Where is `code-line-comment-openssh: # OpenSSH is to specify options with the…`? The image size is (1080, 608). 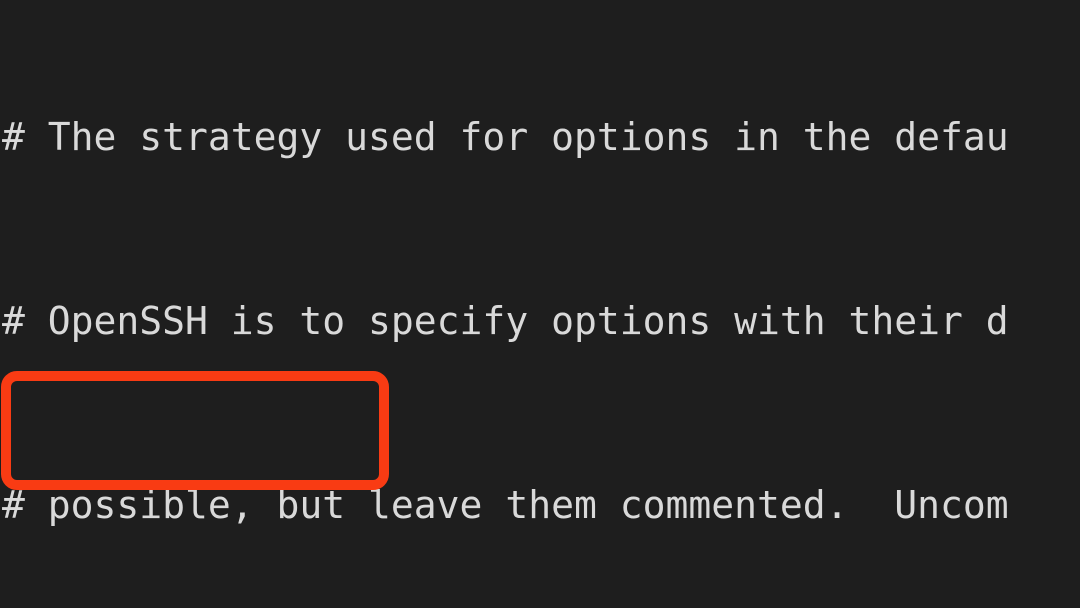 code-line-comment-openssh: # OpenSSH is to specify options with the… is located at coordinates (540, 321).